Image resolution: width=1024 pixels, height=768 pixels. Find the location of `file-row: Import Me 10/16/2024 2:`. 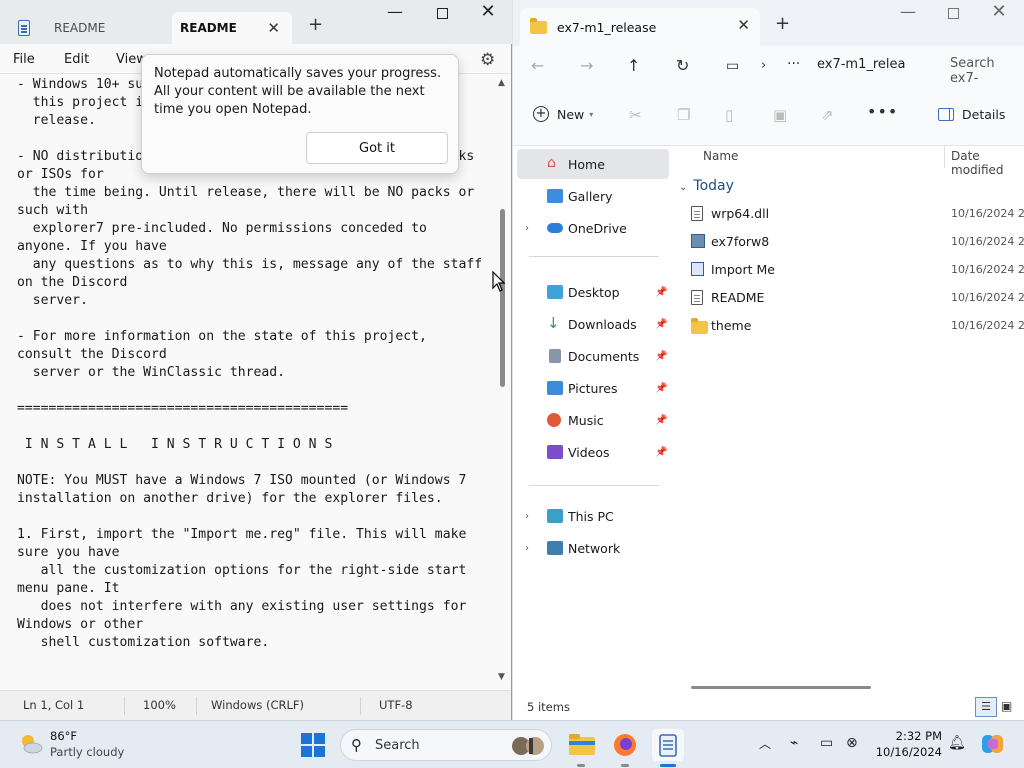

file-row: Import Me 10/16/2024 2: is located at coordinates (849, 270).